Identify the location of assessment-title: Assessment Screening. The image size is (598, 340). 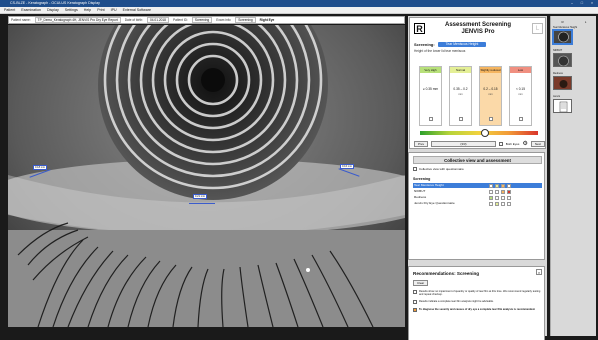
(478, 25).